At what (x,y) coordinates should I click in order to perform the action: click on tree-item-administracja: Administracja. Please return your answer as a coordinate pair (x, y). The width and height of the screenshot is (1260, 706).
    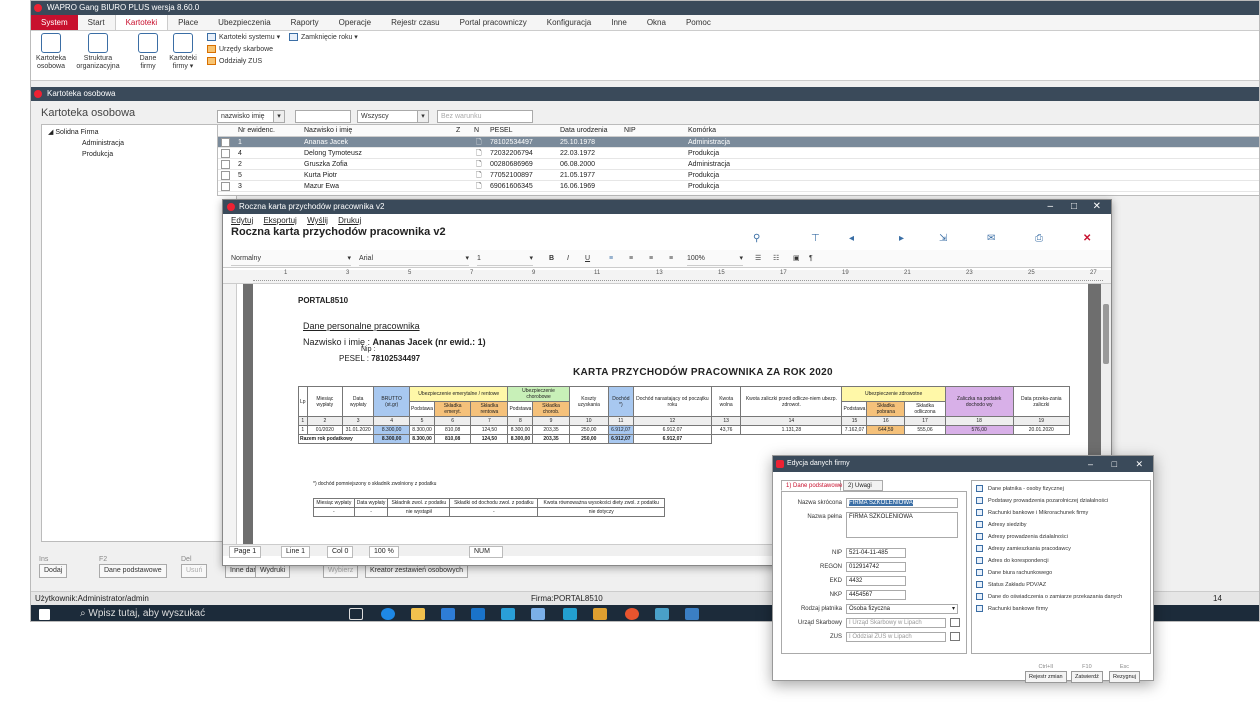
    Looking at the image, I should click on (139, 143).